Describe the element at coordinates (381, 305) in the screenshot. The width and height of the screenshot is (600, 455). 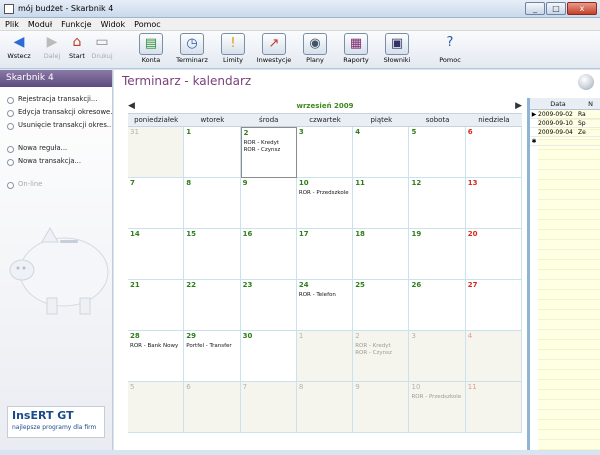
I see `calendar-day-cell: 25` at that location.